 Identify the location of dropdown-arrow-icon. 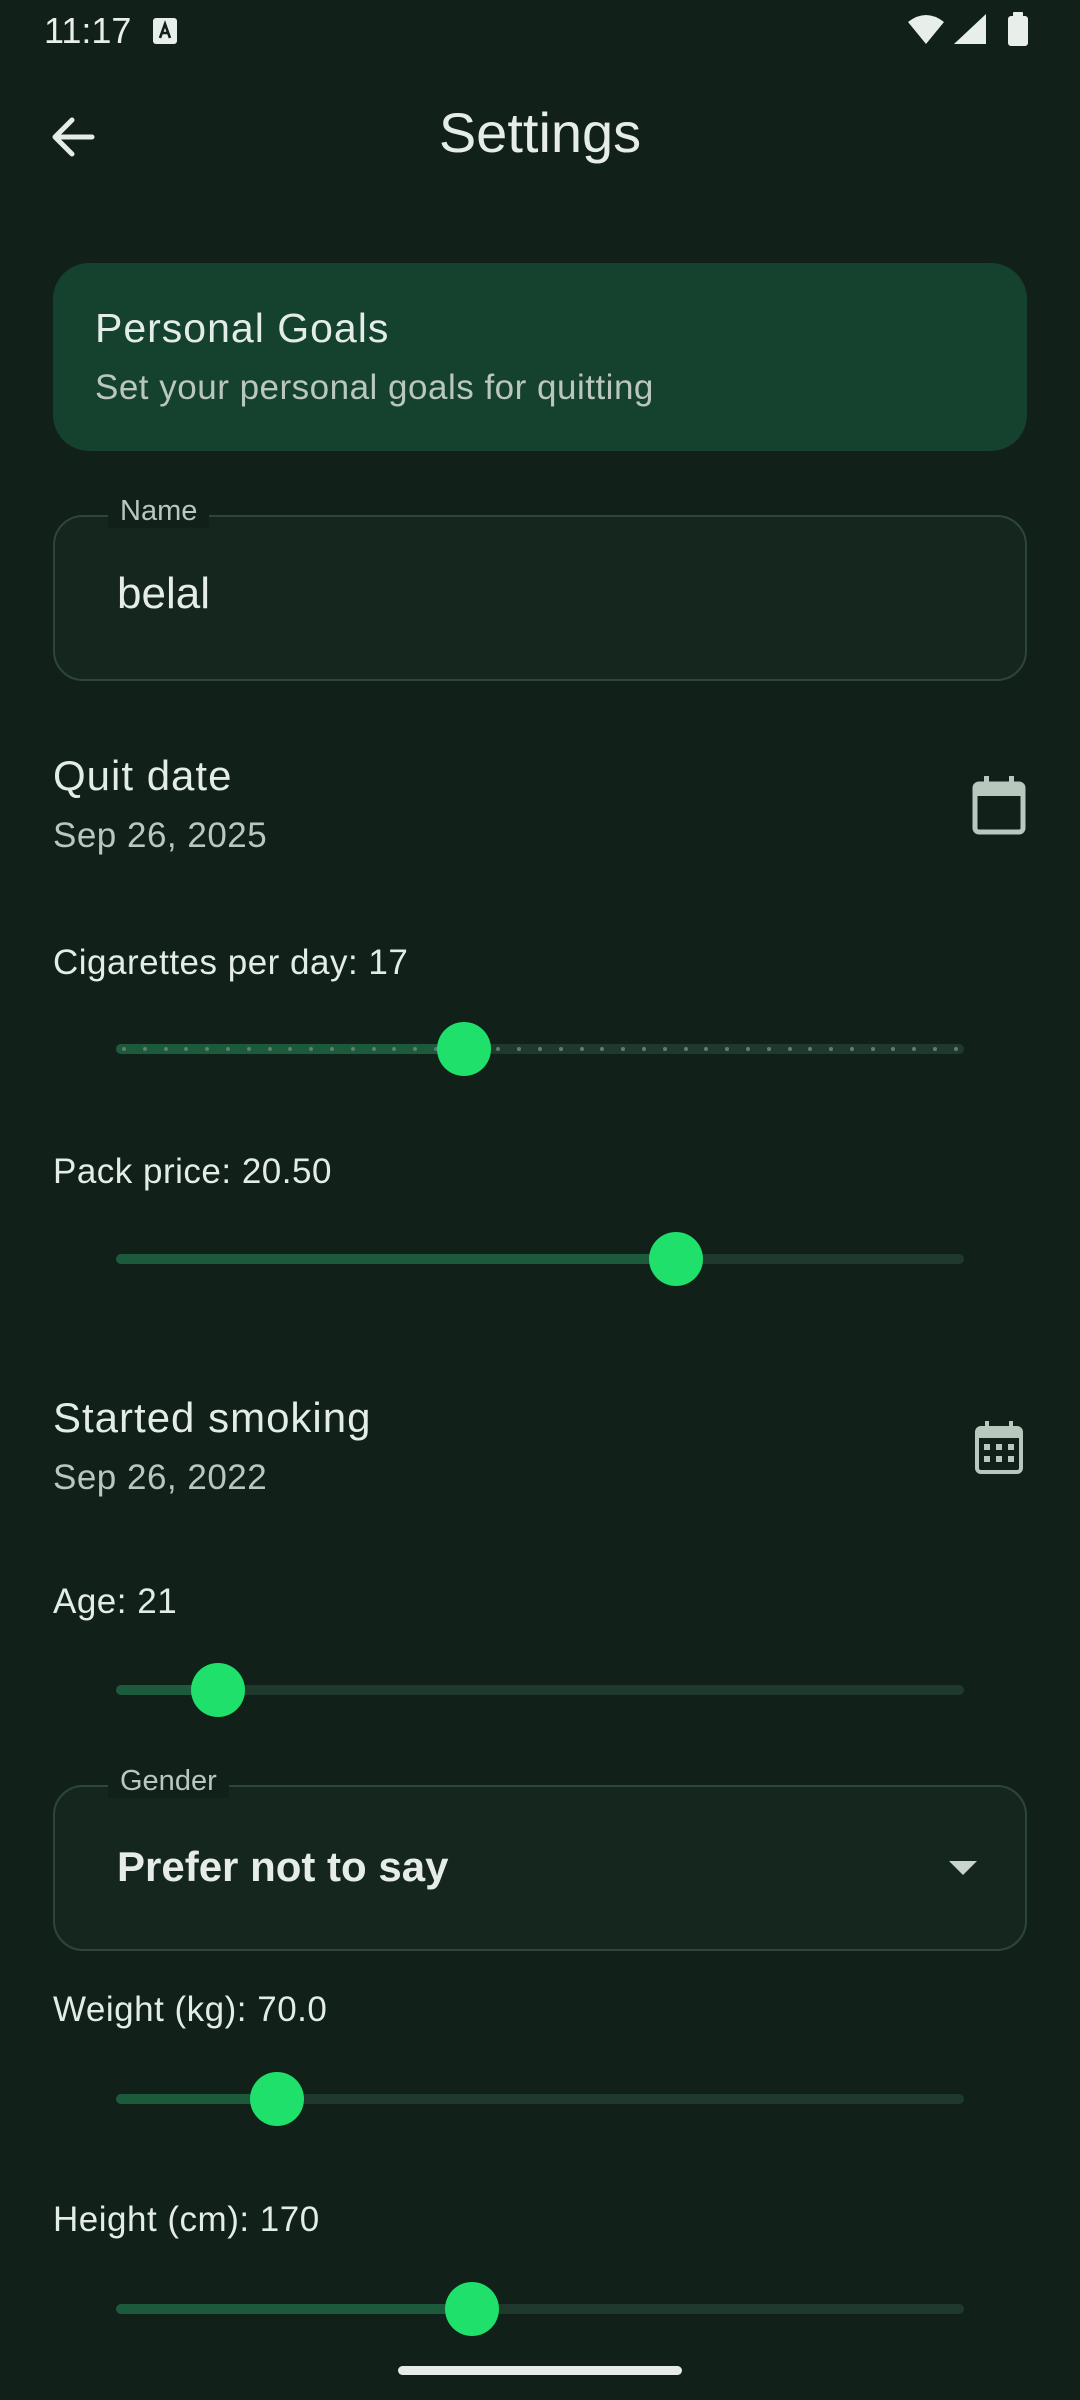
(963, 1868).